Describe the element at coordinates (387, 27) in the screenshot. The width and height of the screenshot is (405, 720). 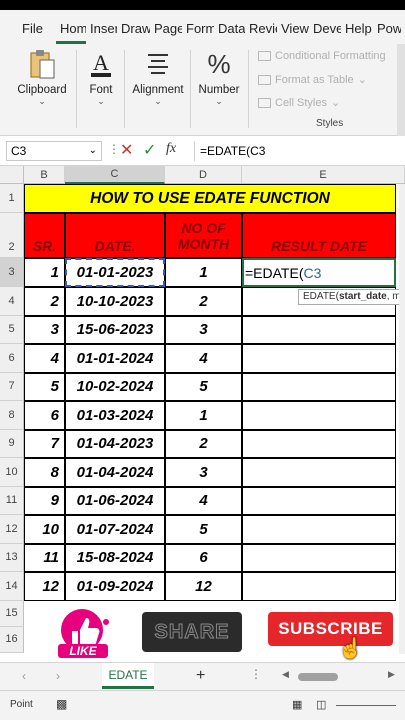
I see `tab-power: Pow` at that location.